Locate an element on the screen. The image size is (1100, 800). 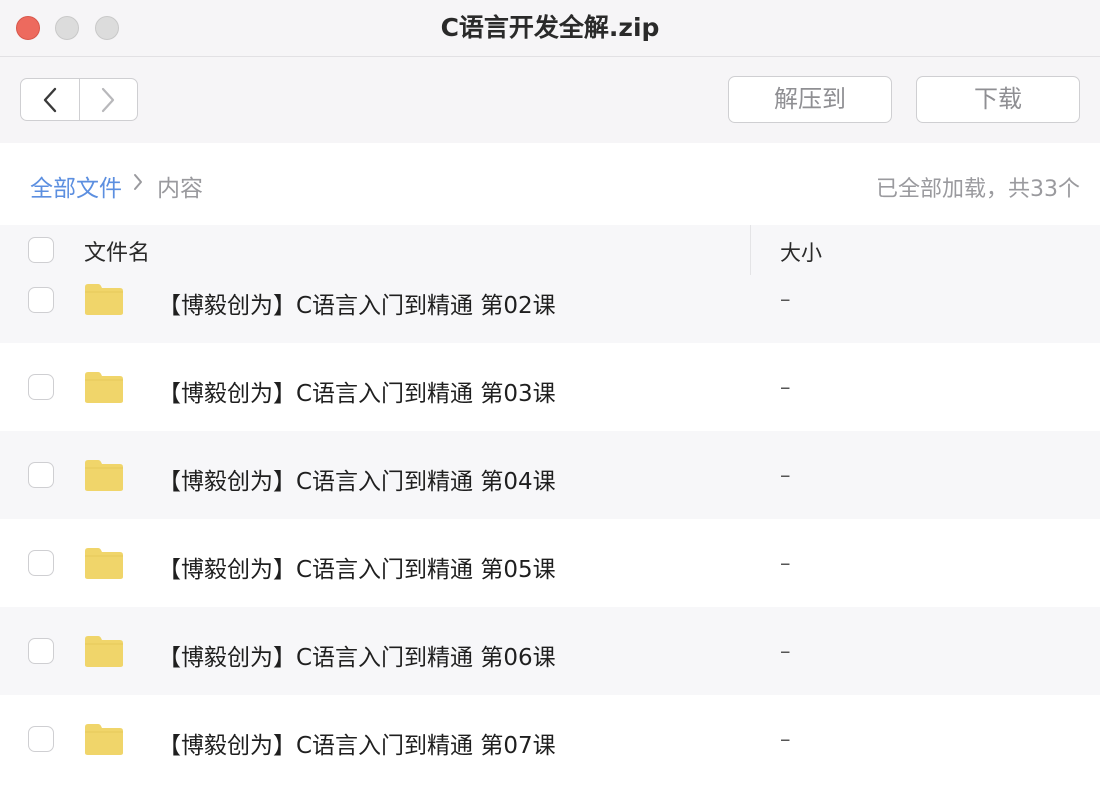
title-bar: C语言开发全解.zip is located at coordinates (550, 28).